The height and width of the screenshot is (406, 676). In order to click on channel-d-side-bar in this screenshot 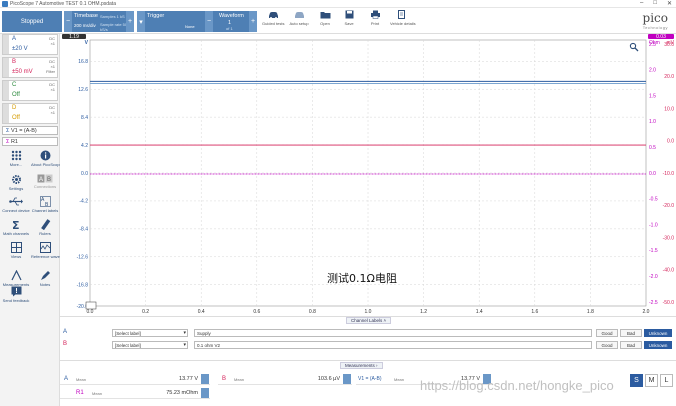, I will do `click(6, 113)`.